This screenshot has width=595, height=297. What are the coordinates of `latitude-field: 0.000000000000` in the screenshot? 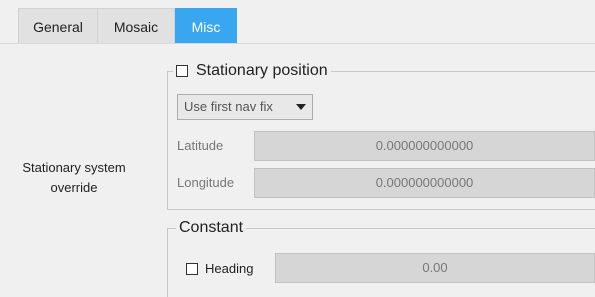 It's located at (424, 146).